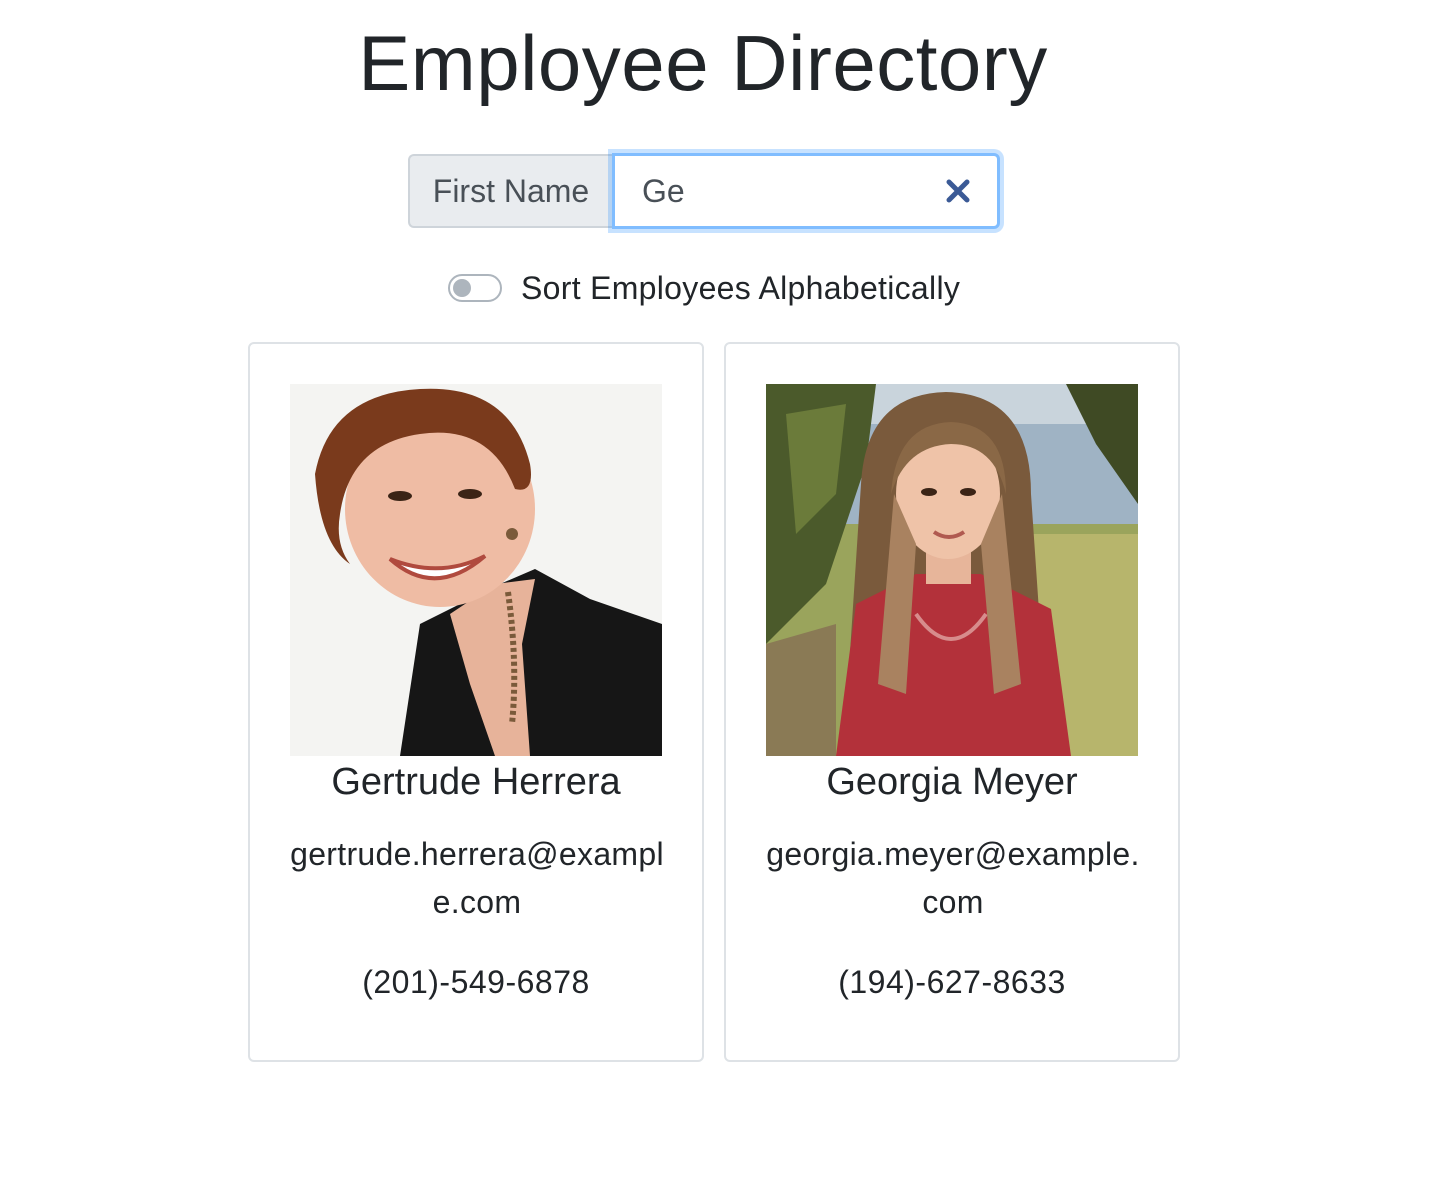 The width and height of the screenshot is (1432, 1194). What do you see at coordinates (476, 782) in the screenshot?
I see `employee-name: Gertrude Herrera` at bounding box center [476, 782].